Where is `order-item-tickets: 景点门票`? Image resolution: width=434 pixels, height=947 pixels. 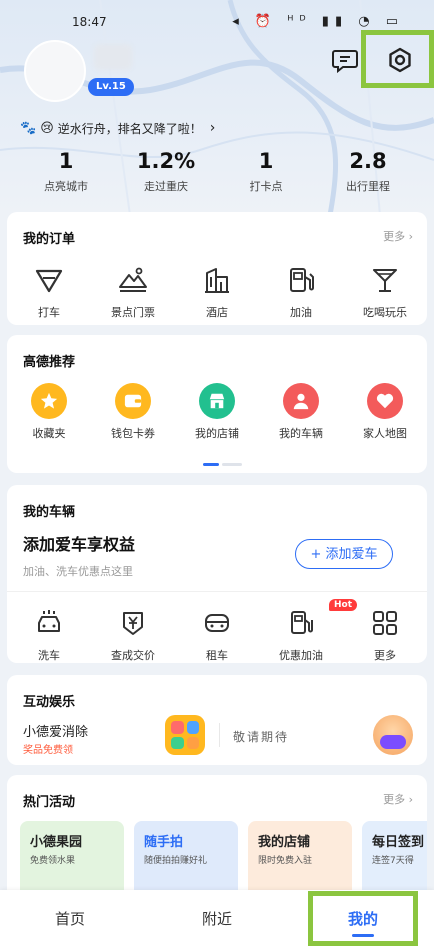
order-item-tickets: 景点门票 is located at coordinates (133, 291).